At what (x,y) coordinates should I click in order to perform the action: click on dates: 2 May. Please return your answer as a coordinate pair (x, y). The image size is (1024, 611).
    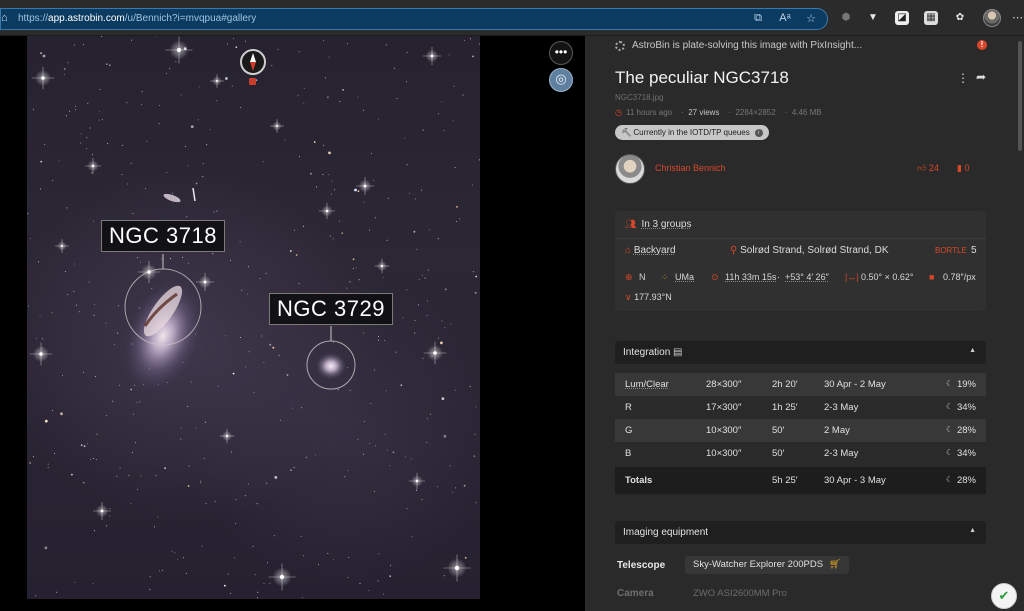
    Looking at the image, I should click on (837, 430).